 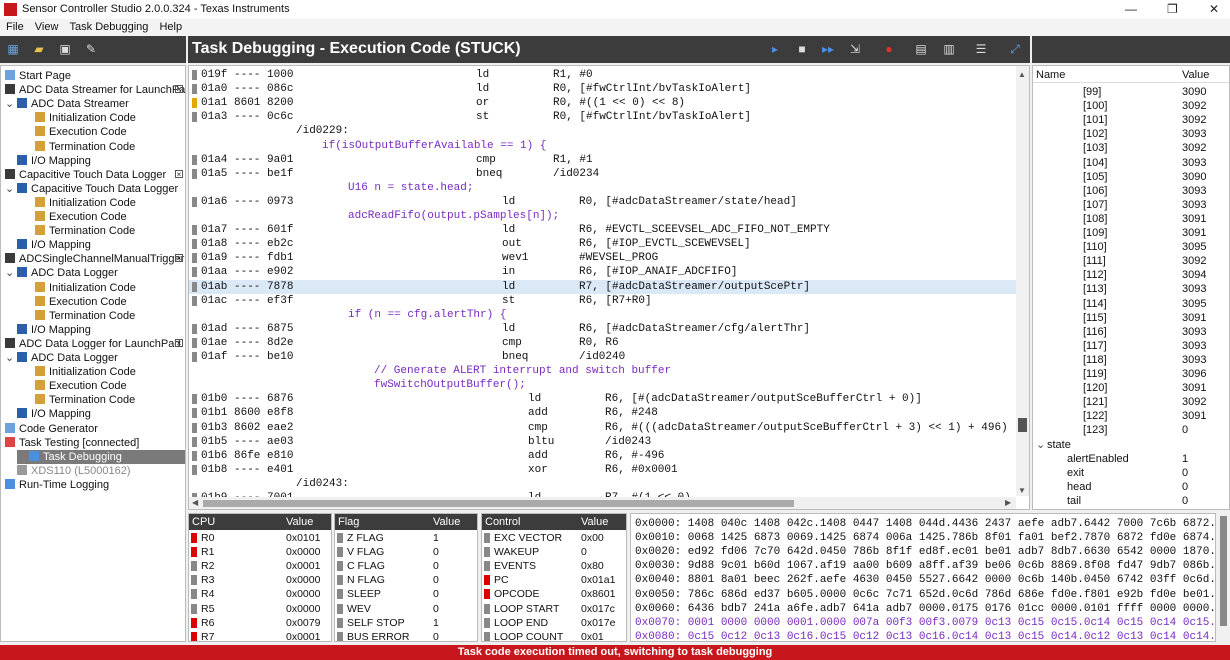 I want to click on register-row: R7 0x0001, so click(x=260, y=635).